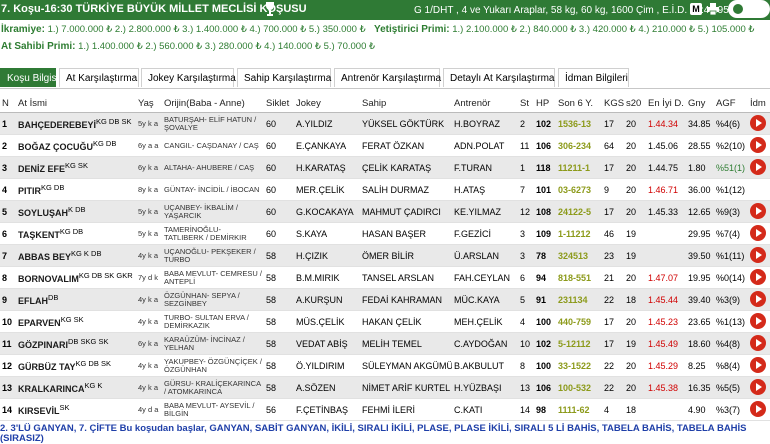  Describe the element at coordinates (731, 103) in the screenshot. I see `col-agf: AGF` at that location.